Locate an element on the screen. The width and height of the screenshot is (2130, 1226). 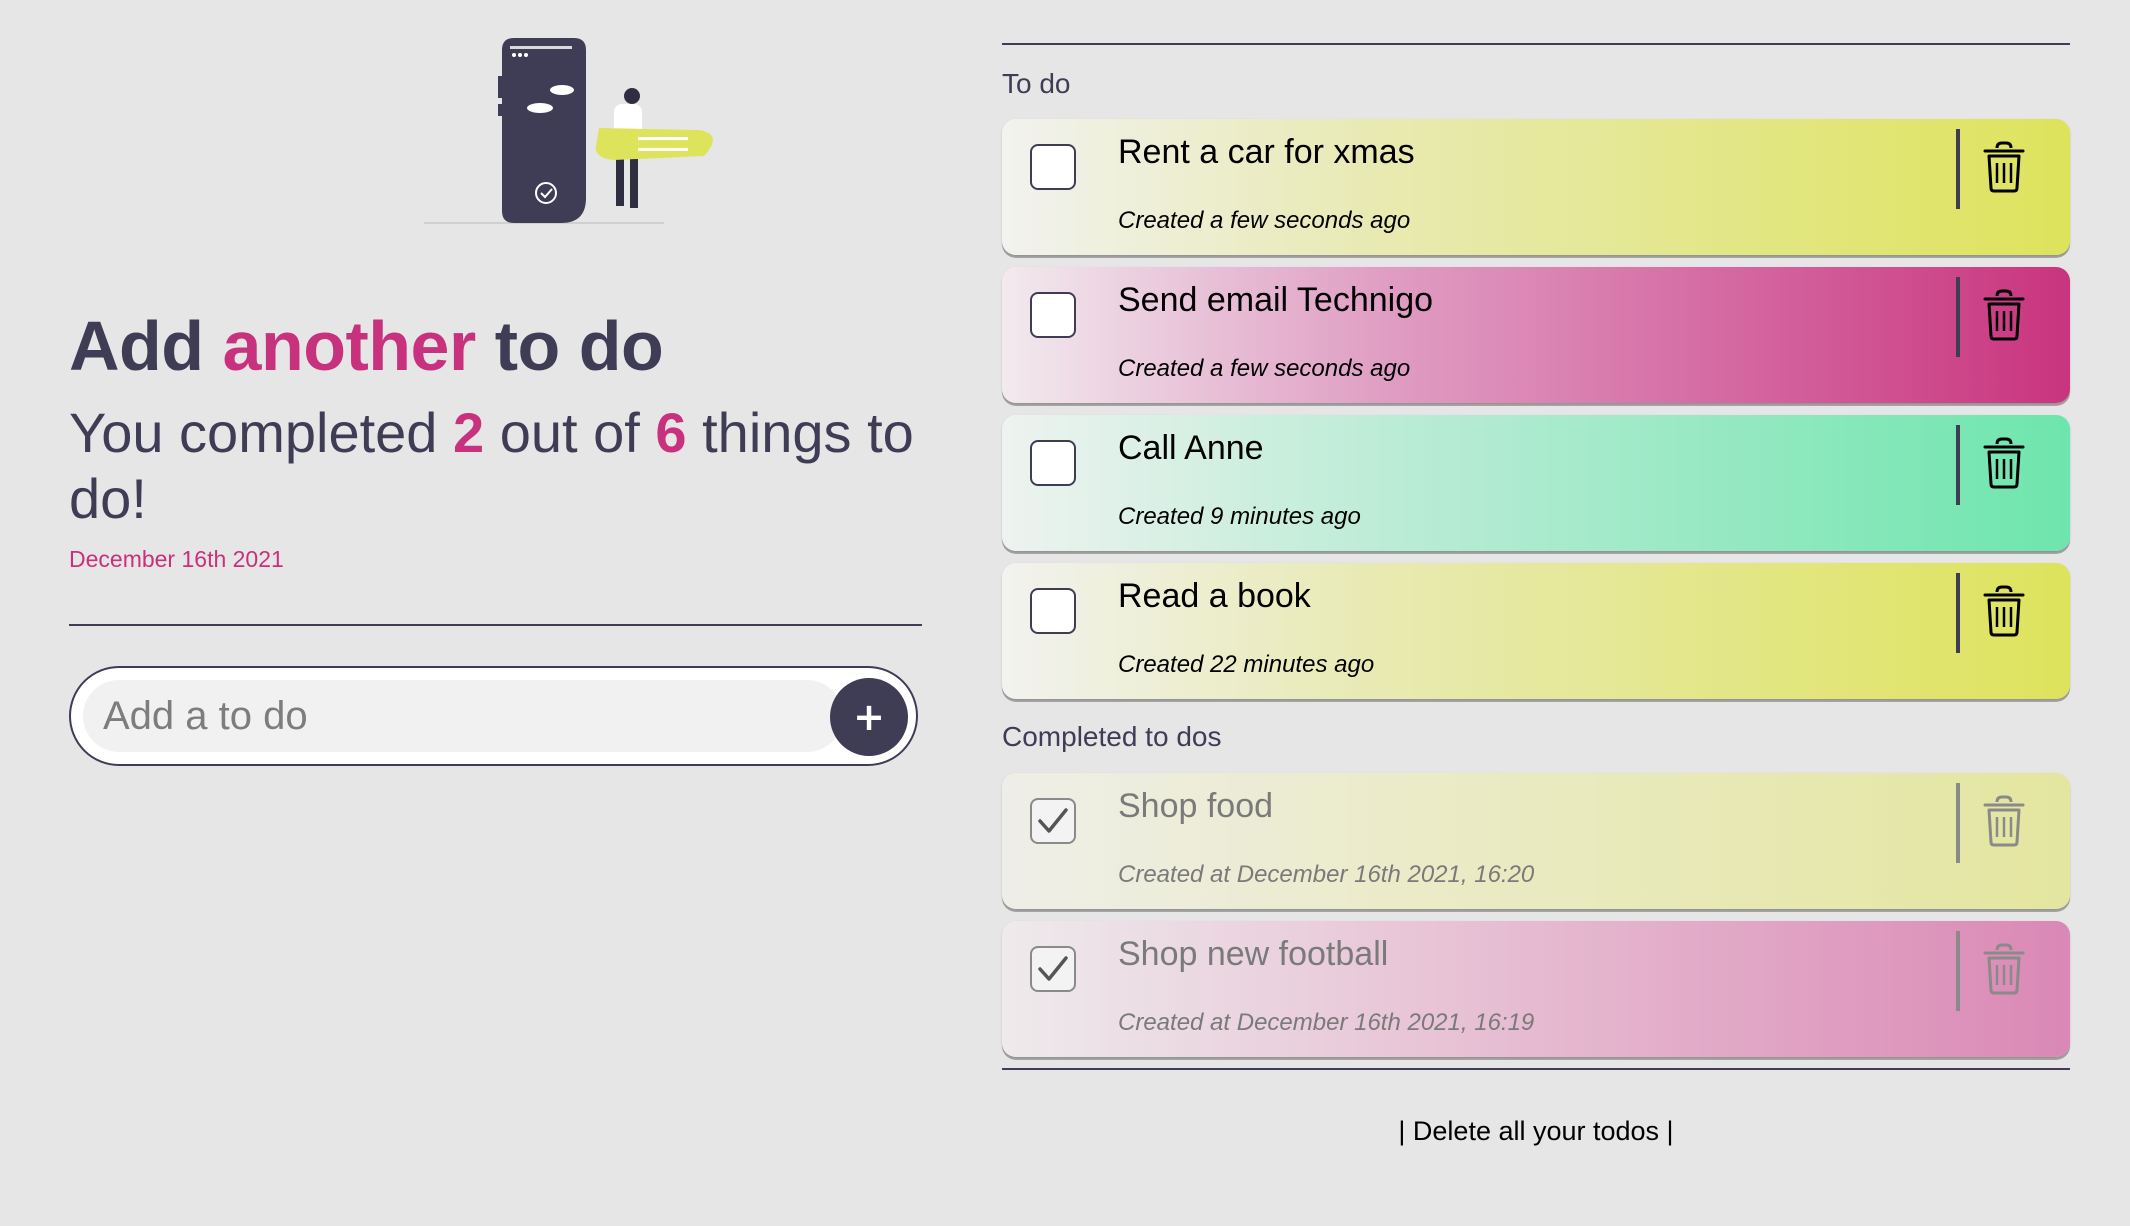
headline-accent: another is located at coordinates (349, 346).